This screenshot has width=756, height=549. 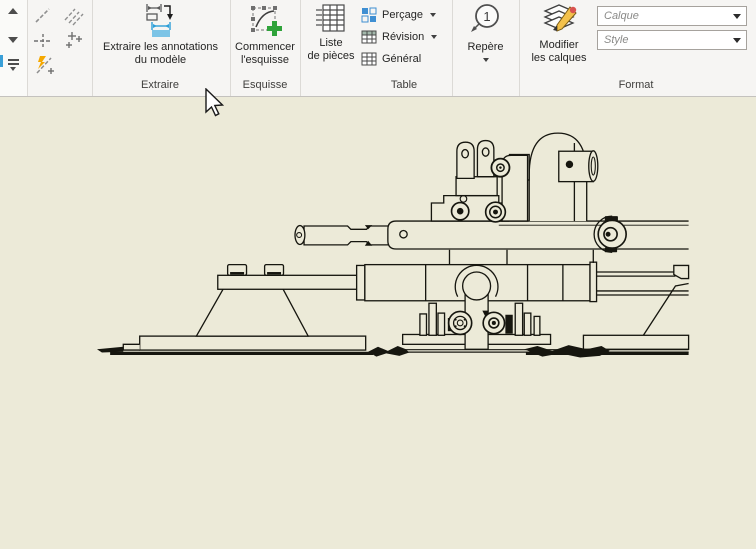 What do you see at coordinates (522, 282) in the screenshot?
I see `recoil-cylinder` at bounding box center [522, 282].